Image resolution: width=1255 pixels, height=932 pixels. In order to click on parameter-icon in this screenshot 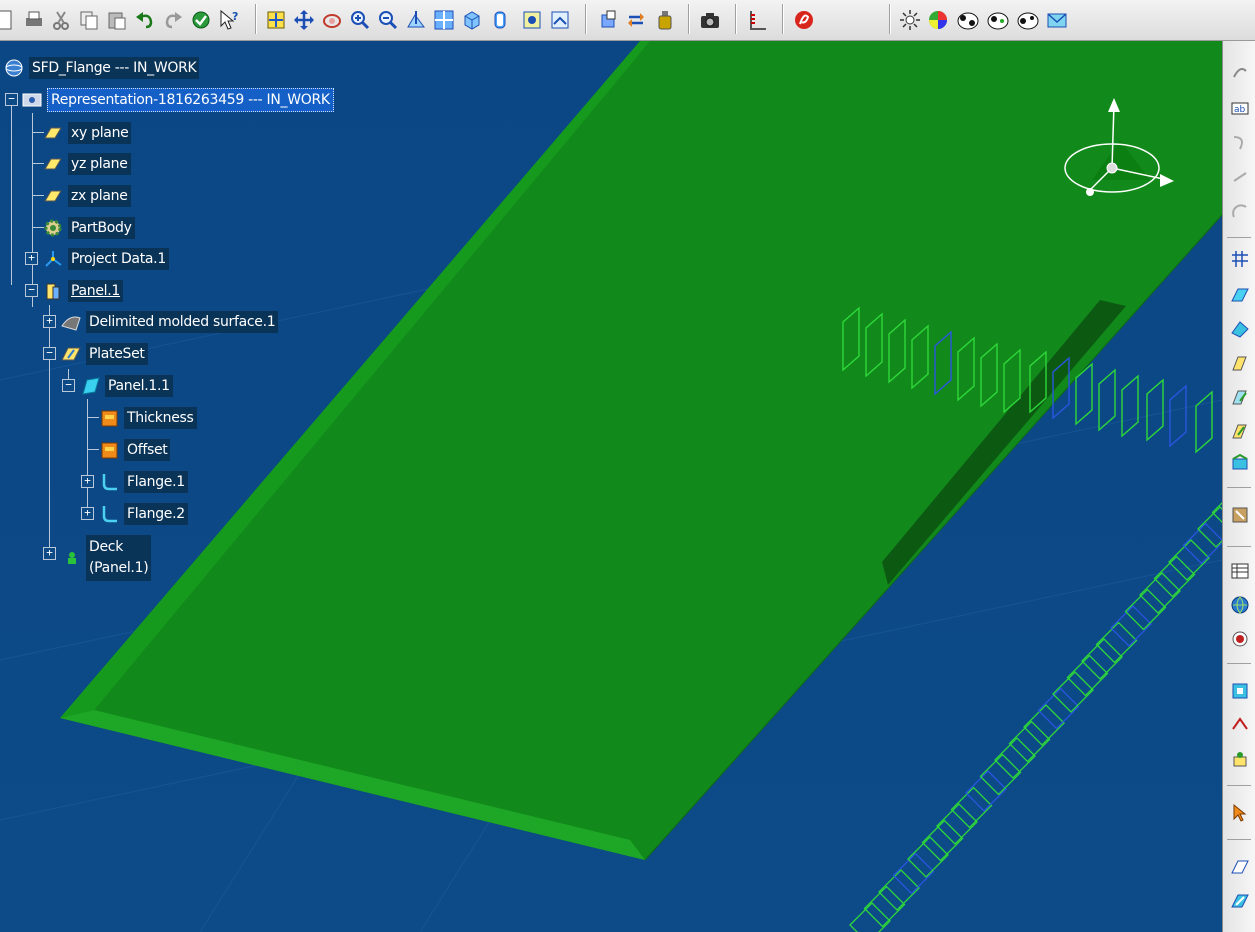, I will do `click(109, 418)`.